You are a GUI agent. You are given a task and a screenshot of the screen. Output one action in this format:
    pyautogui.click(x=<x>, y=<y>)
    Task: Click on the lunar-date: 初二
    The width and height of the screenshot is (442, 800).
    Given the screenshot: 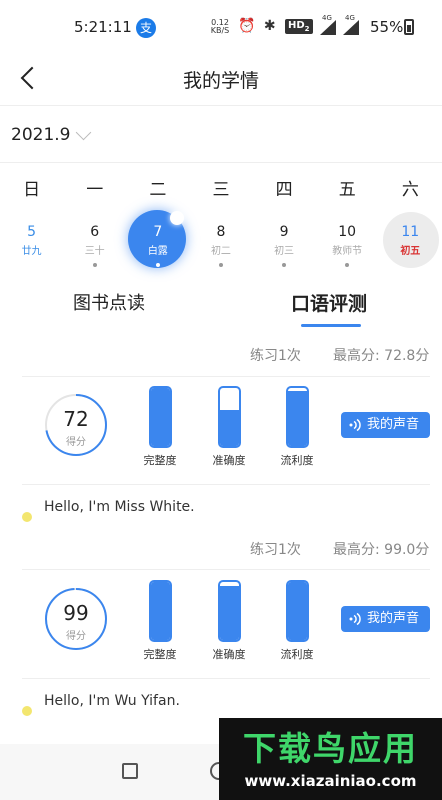 What is the action you would take?
    pyautogui.click(x=220, y=251)
    